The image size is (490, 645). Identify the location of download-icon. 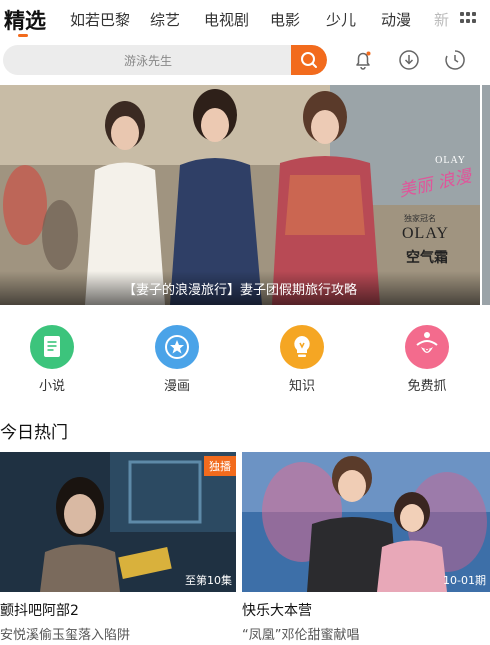
(409, 60).